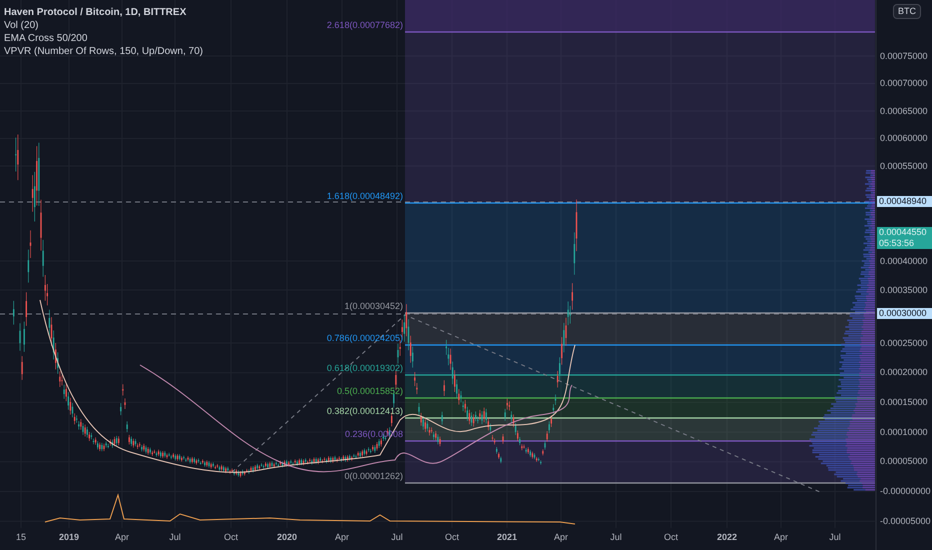  I want to click on time-label: 15, so click(21, 537).